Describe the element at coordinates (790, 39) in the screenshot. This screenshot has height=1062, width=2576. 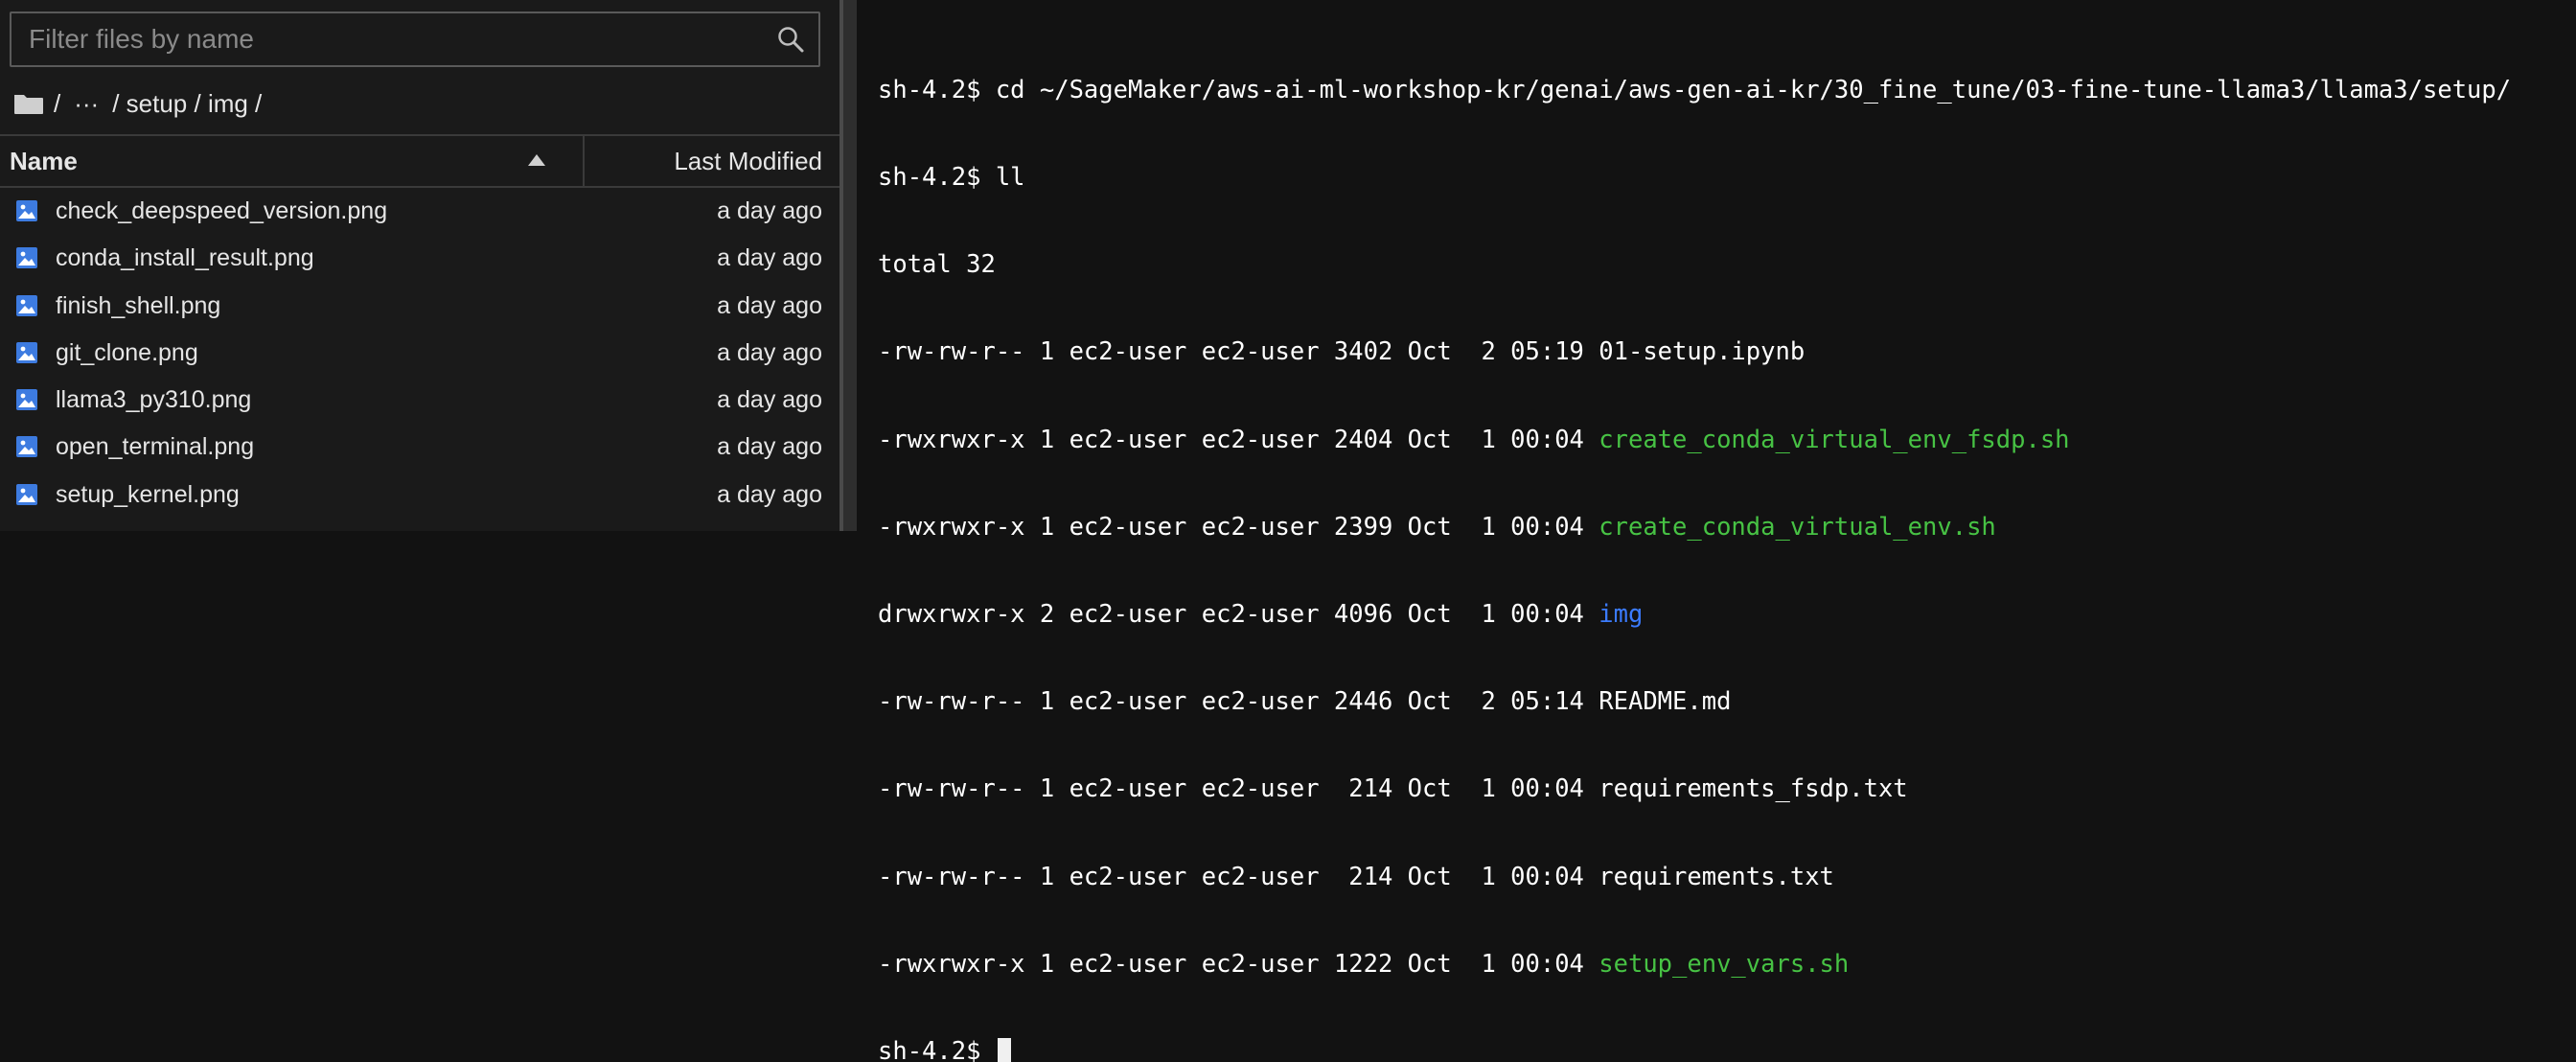
I see `search-icon` at that location.